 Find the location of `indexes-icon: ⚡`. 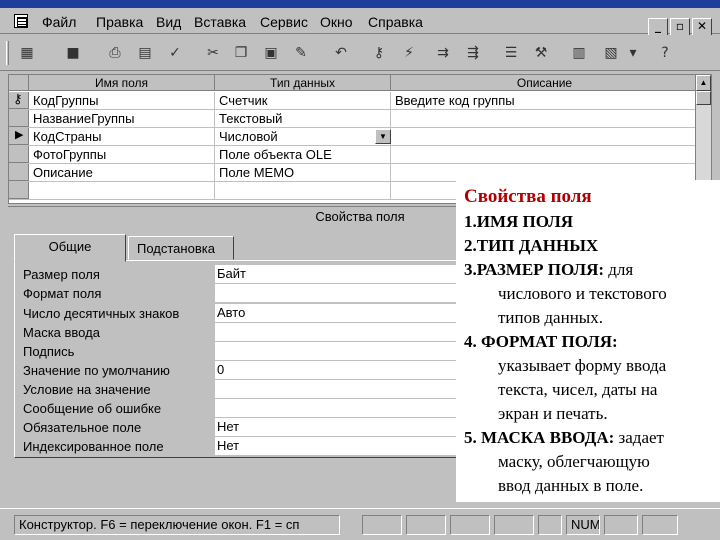

indexes-icon: ⚡ is located at coordinates (409, 53).